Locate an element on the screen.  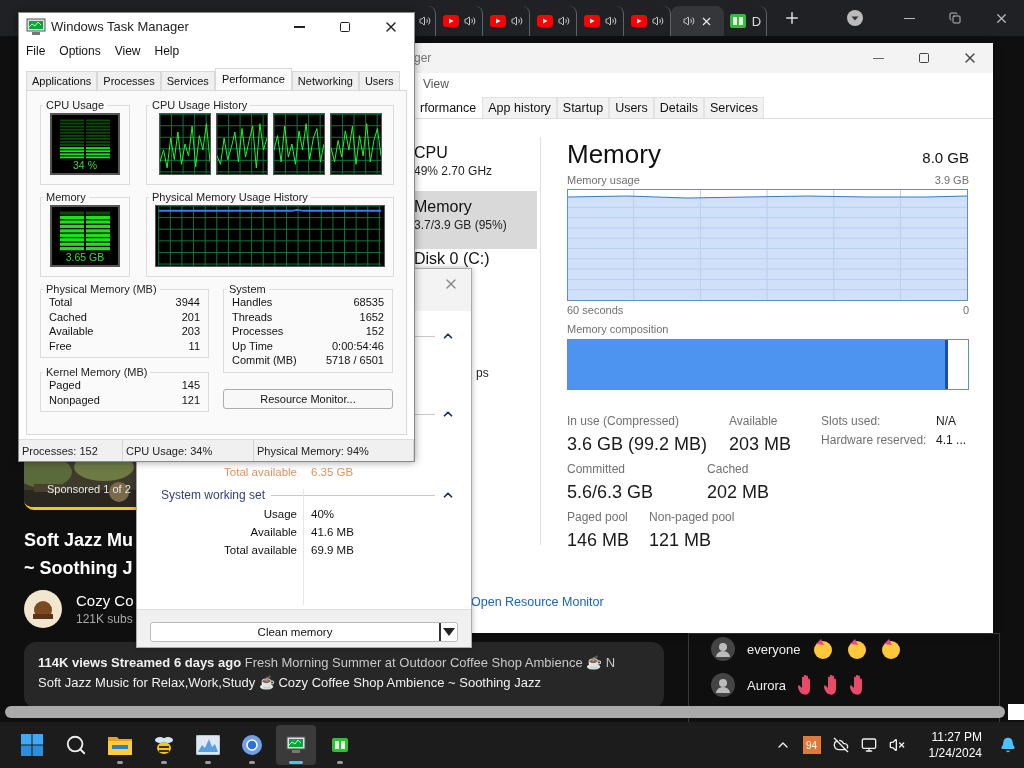
horizontal-scrollbar is located at coordinates (505, 712).